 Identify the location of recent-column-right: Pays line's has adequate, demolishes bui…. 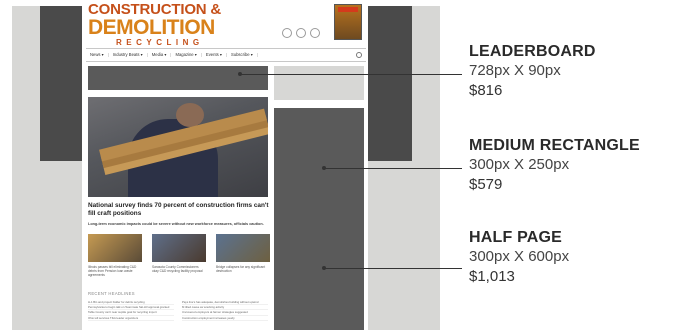
(225, 310).